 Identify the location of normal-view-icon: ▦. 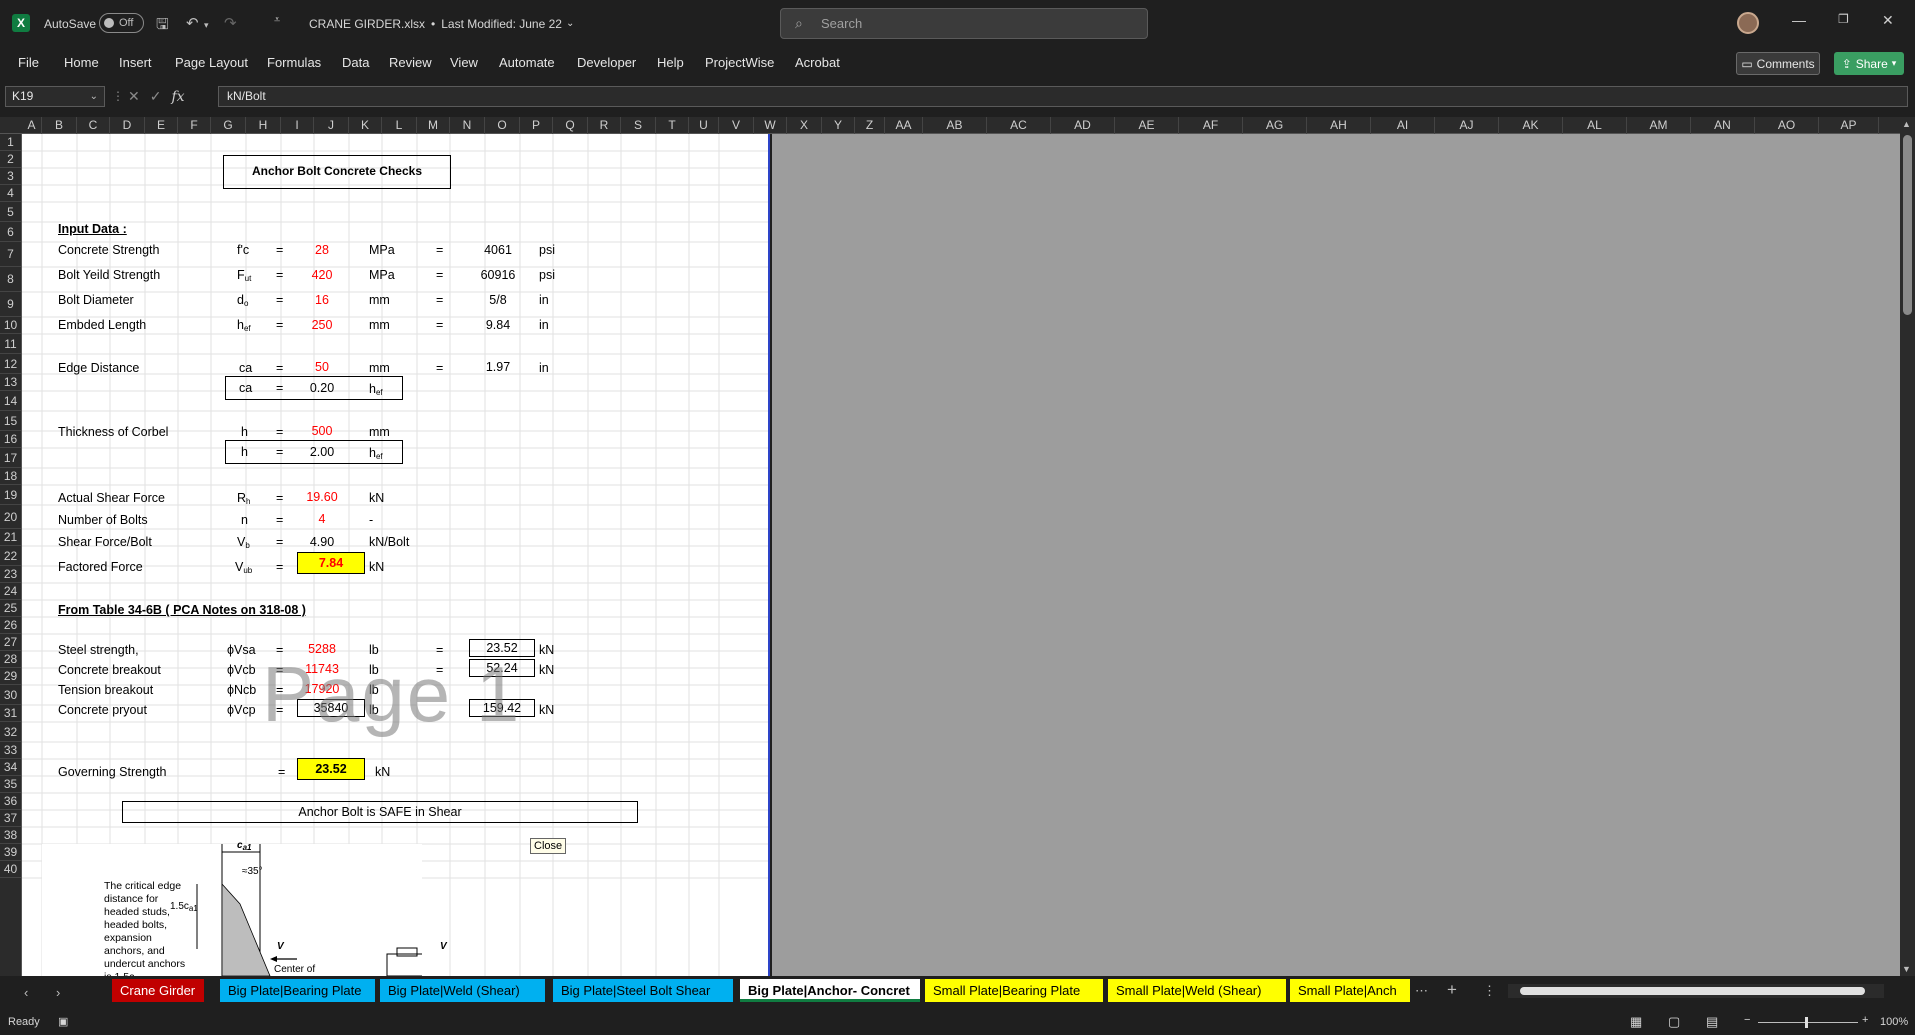
(1636, 1022).